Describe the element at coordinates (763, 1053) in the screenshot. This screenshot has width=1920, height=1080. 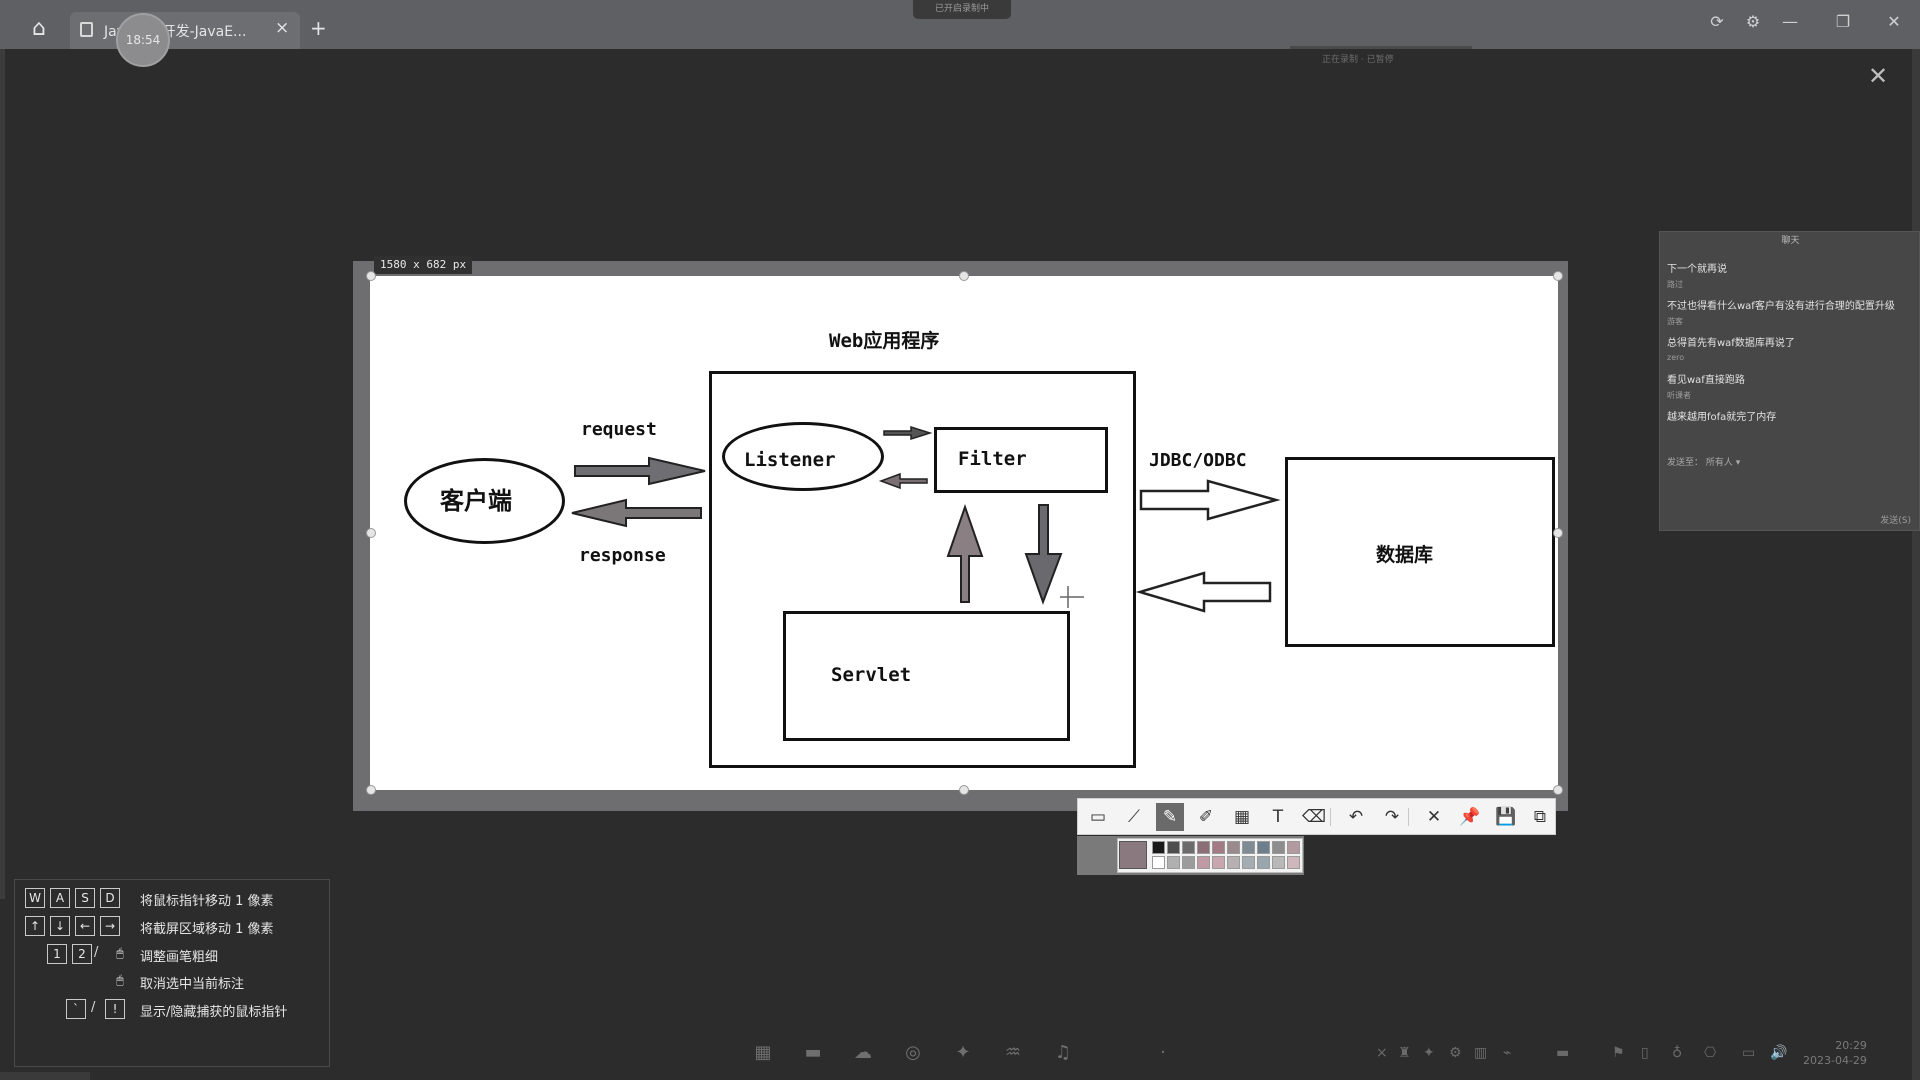
I see `taskbar-app-icon: ▦` at that location.